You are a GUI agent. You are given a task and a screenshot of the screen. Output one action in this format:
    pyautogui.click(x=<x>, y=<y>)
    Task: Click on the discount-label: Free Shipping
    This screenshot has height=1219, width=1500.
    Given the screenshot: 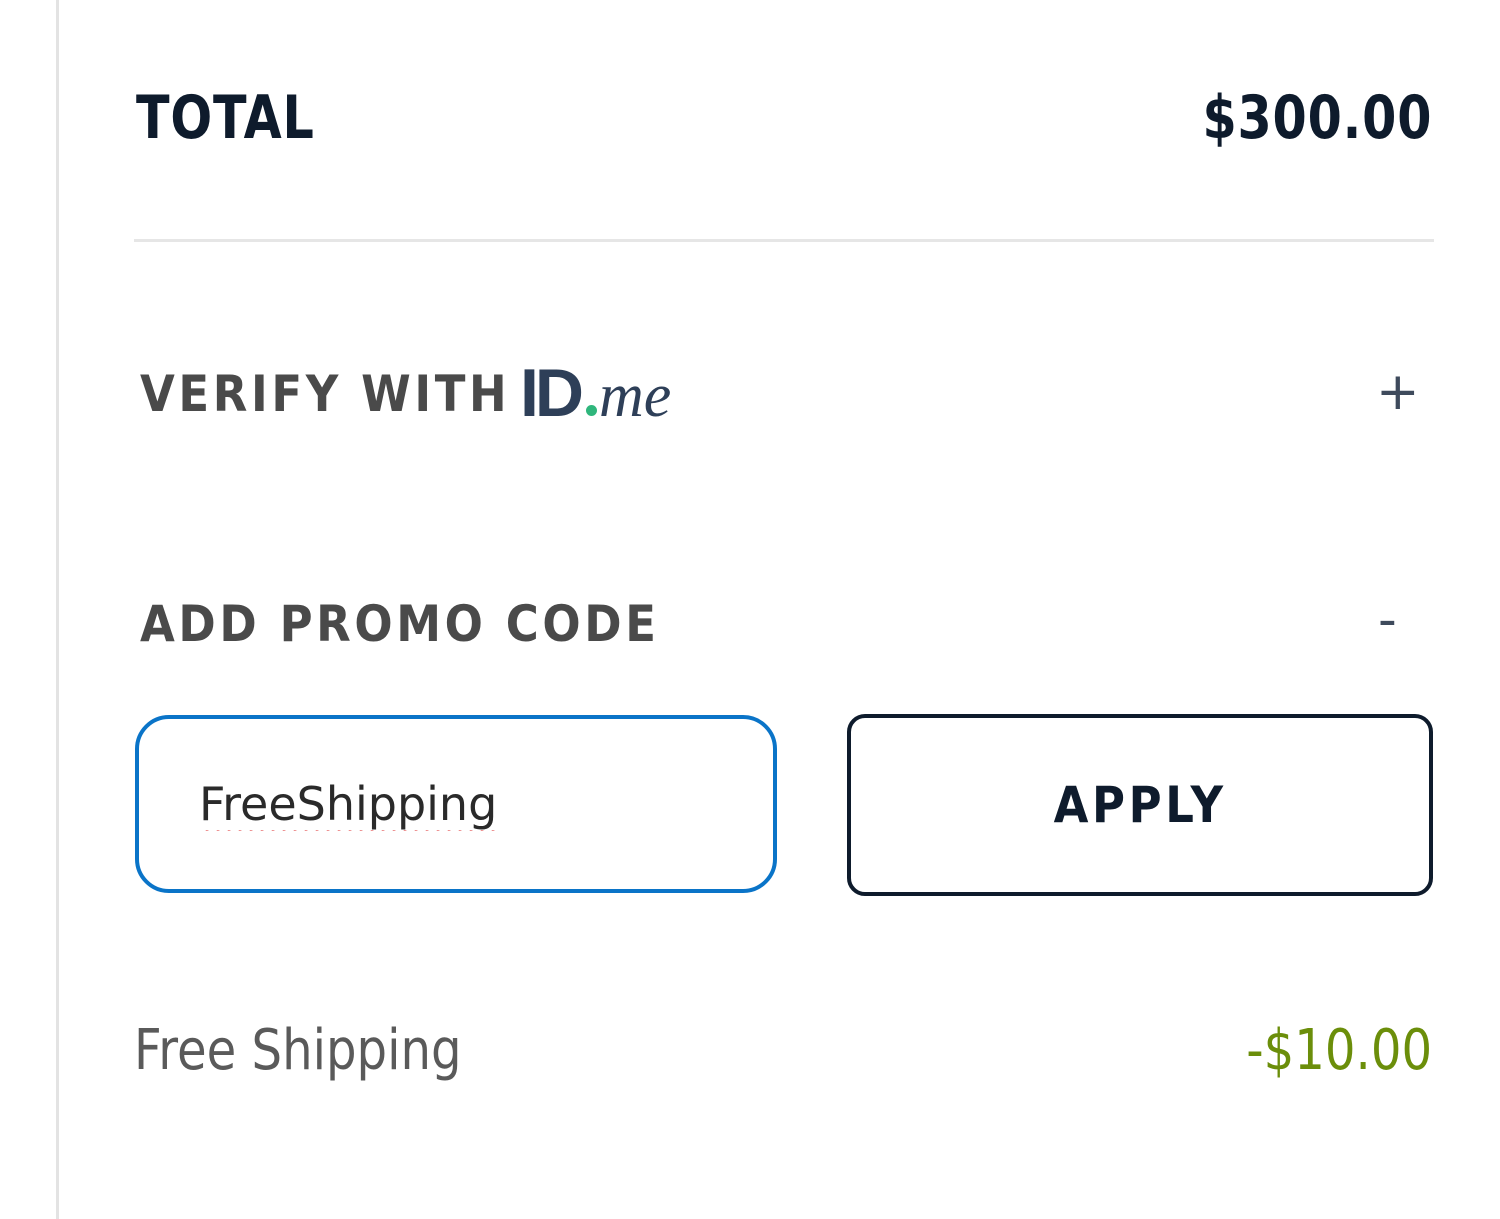 What is the action you would take?
    pyautogui.click(x=298, y=1050)
    